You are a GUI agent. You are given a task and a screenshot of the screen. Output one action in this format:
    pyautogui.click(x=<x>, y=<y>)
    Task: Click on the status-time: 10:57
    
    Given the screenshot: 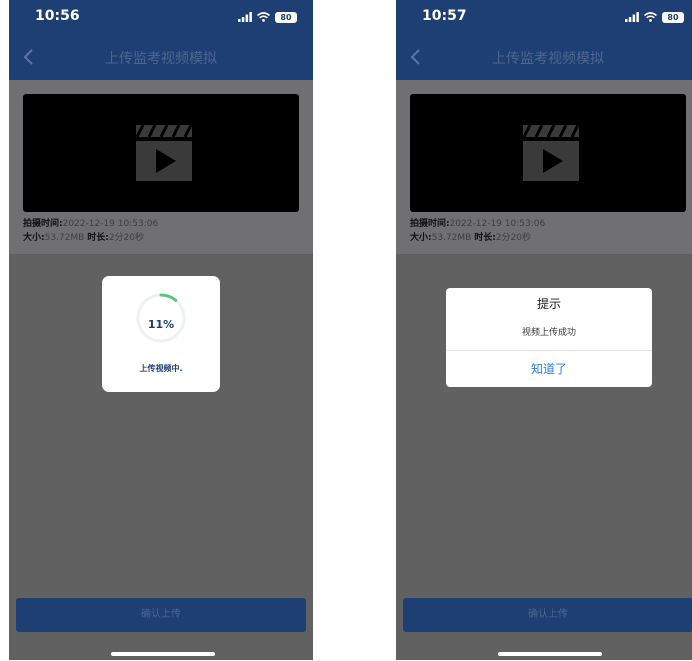 What is the action you would take?
    pyautogui.click(x=444, y=16)
    